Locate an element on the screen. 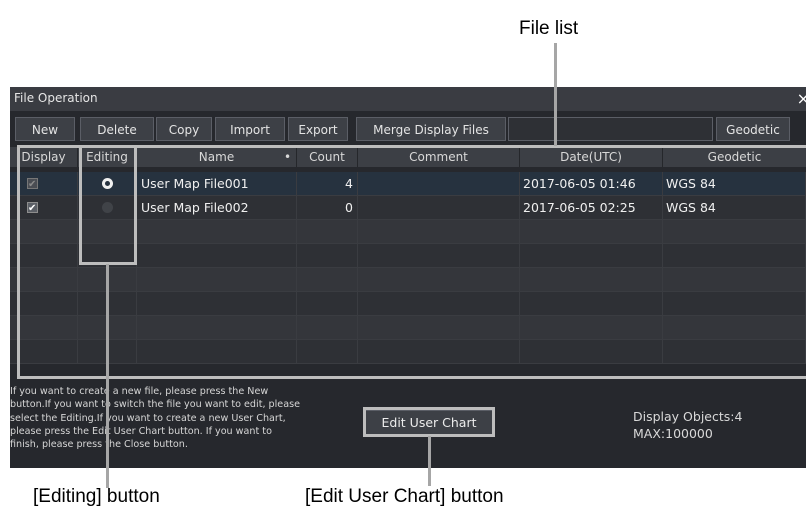 The width and height of the screenshot is (806, 513). callout-file-list: File list is located at coordinates (549, 28).